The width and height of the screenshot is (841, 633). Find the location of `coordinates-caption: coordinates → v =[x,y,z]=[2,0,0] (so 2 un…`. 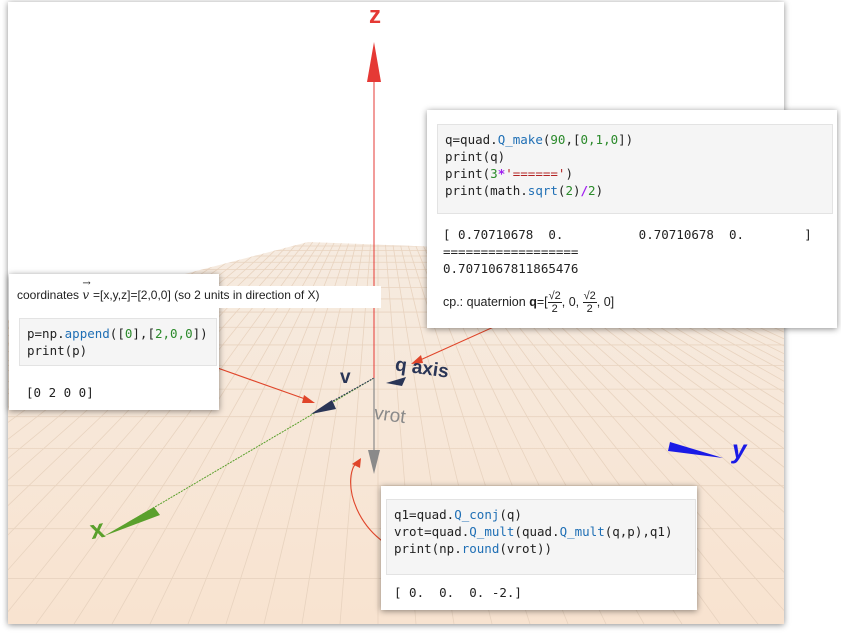

coordinates-caption: coordinates → v =[x,y,z]=[2,0,0] (so 2 un… is located at coordinates (199, 293).